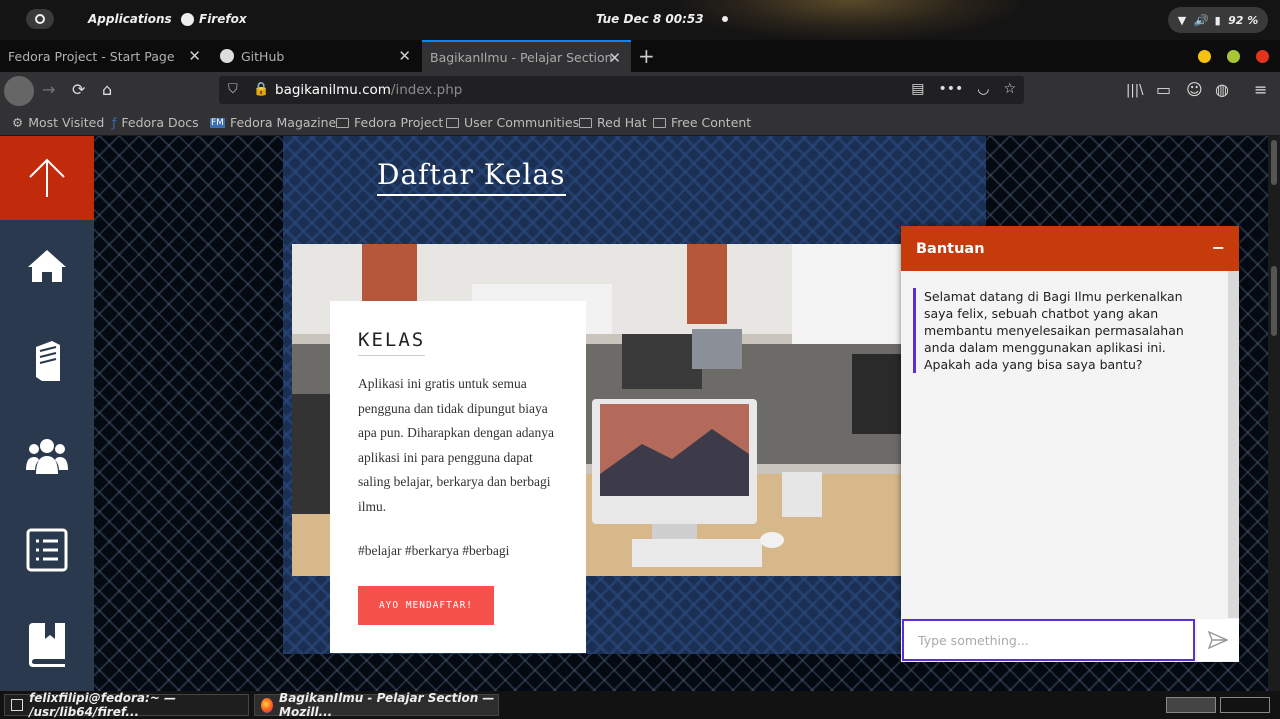 Image resolution: width=1280 pixels, height=719 pixels. I want to click on scroll-top-button, so click(47, 178).